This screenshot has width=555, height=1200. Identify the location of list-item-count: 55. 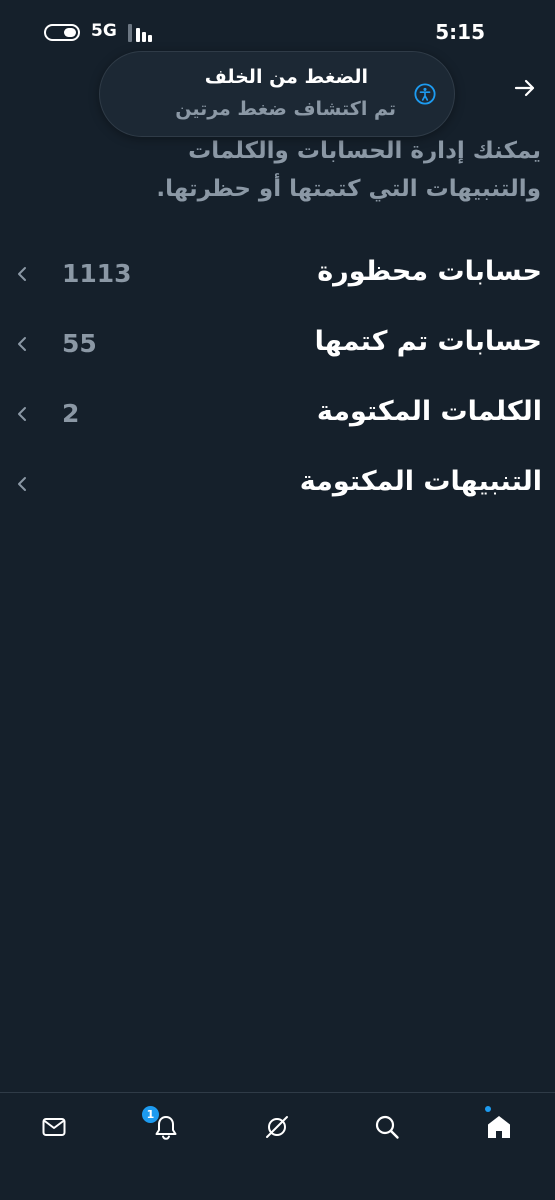
(79, 343).